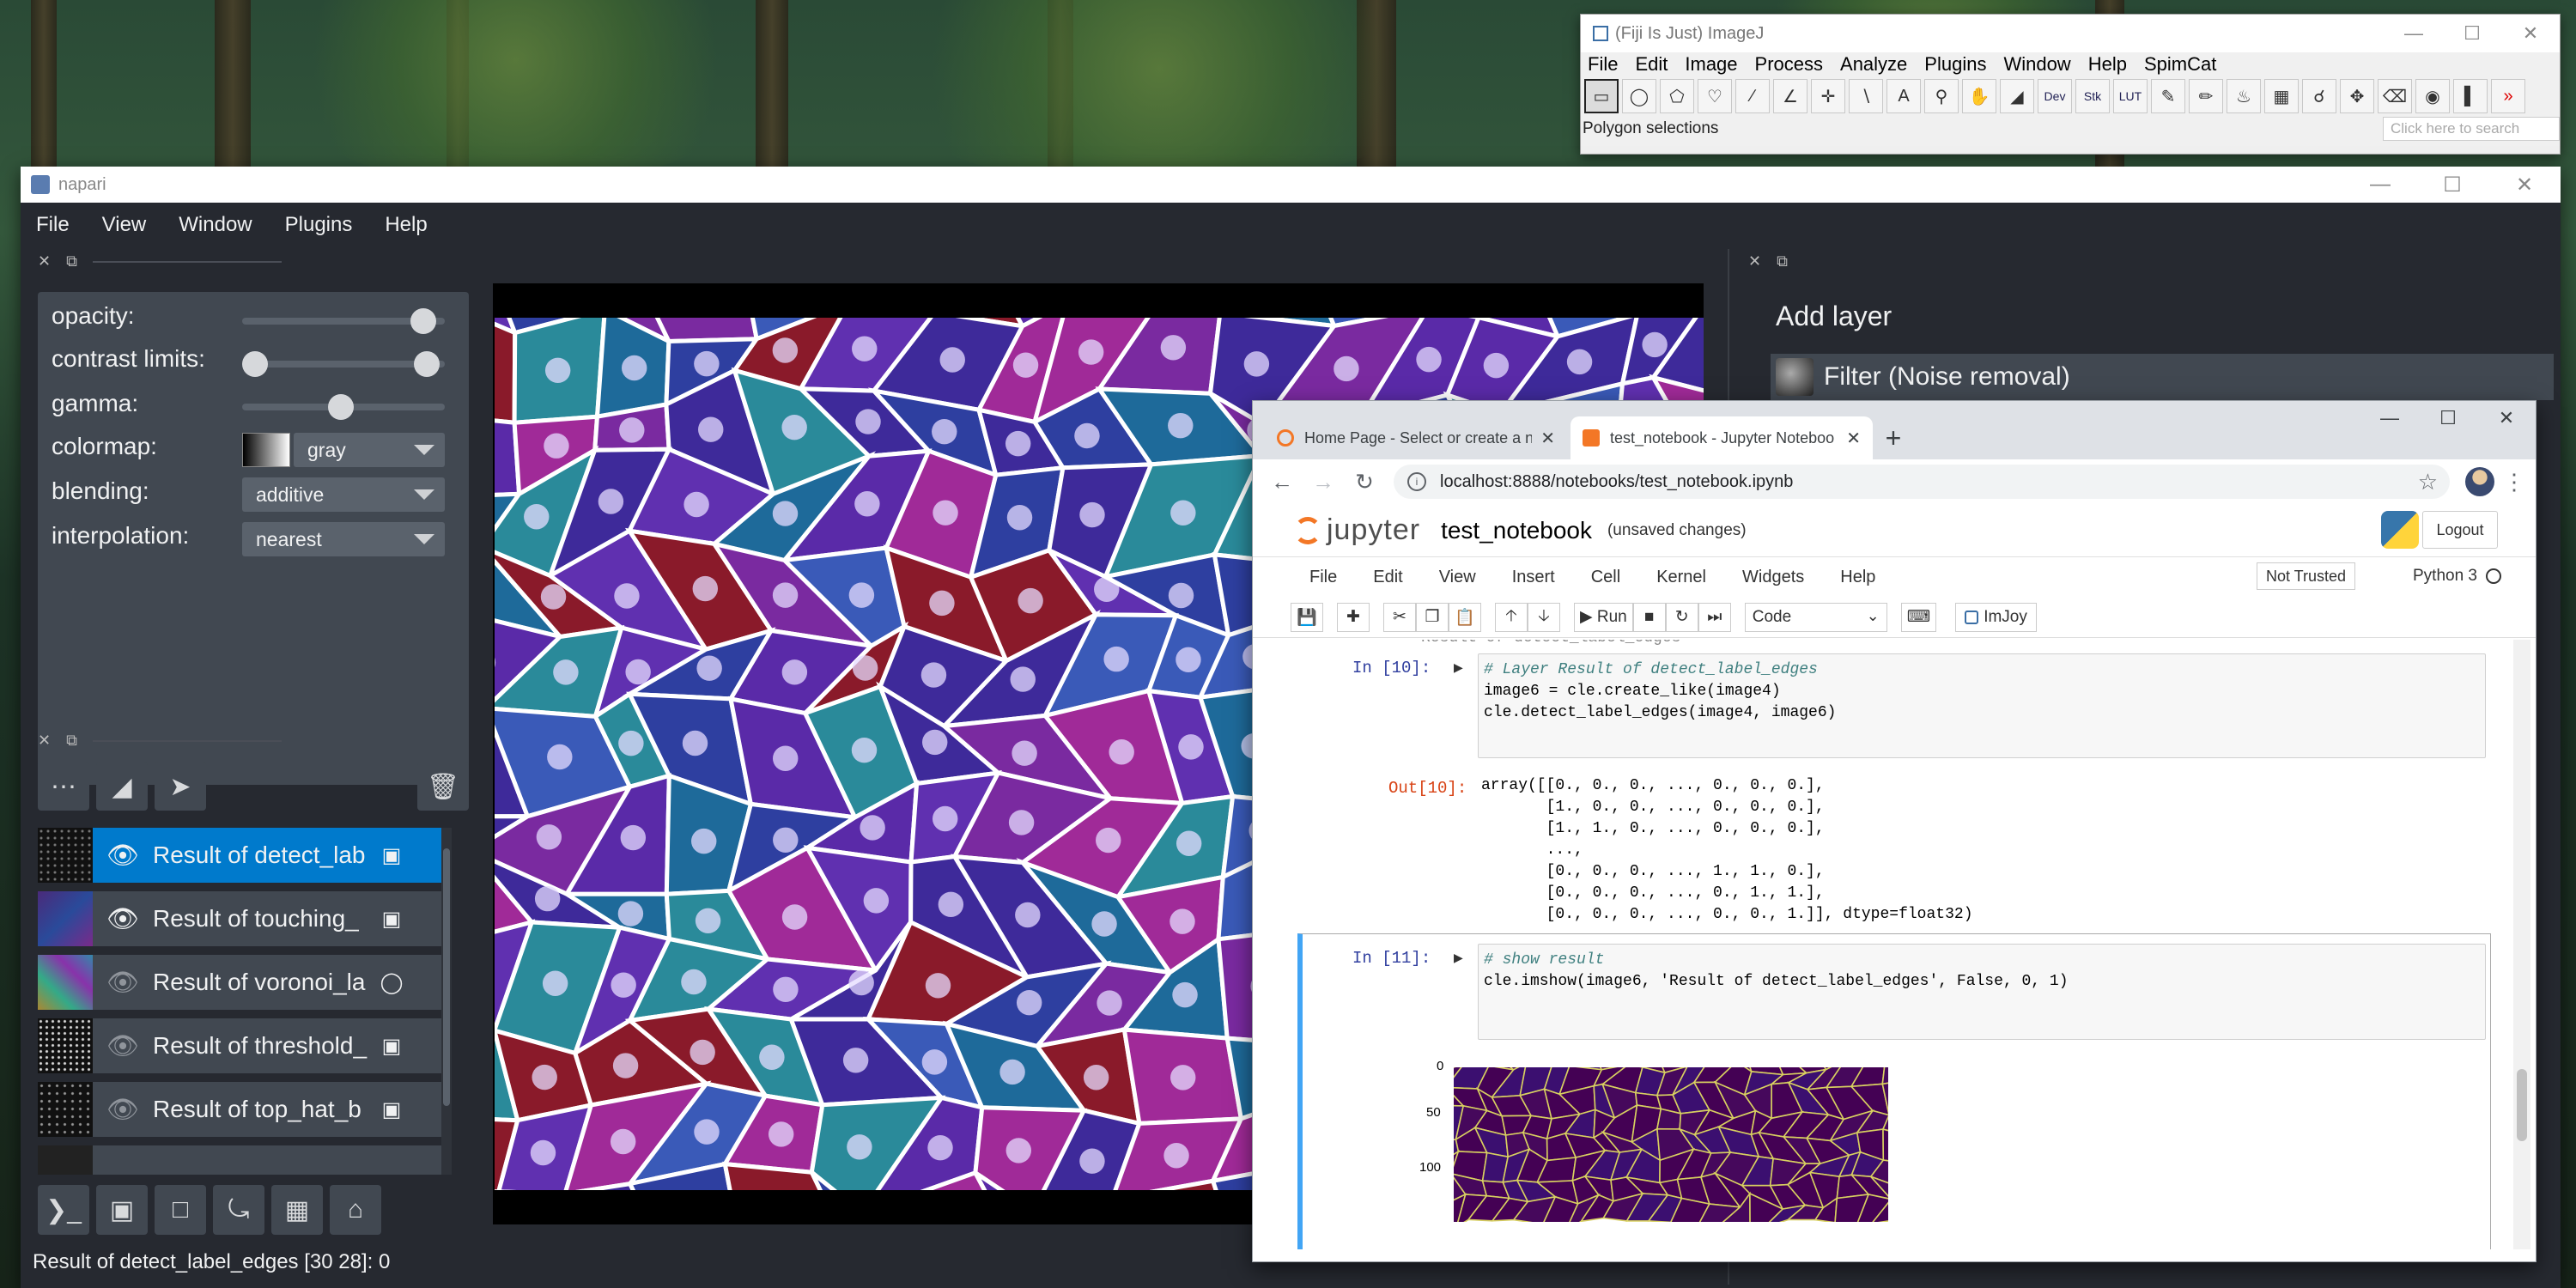 The width and height of the screenshot is (2576, 1288). I want to click on stk-tool-icon: Stk, so click(2092, 96).